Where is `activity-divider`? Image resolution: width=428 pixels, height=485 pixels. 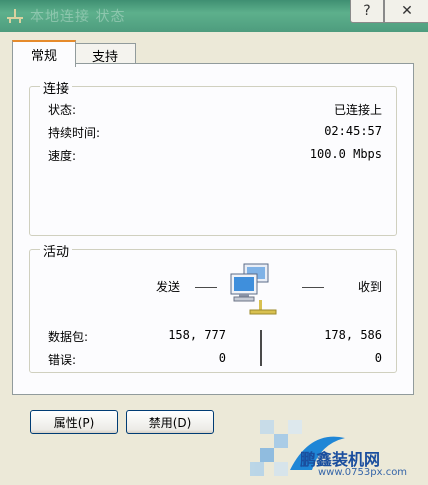 activity-divider is located at coordinates (261, 348).